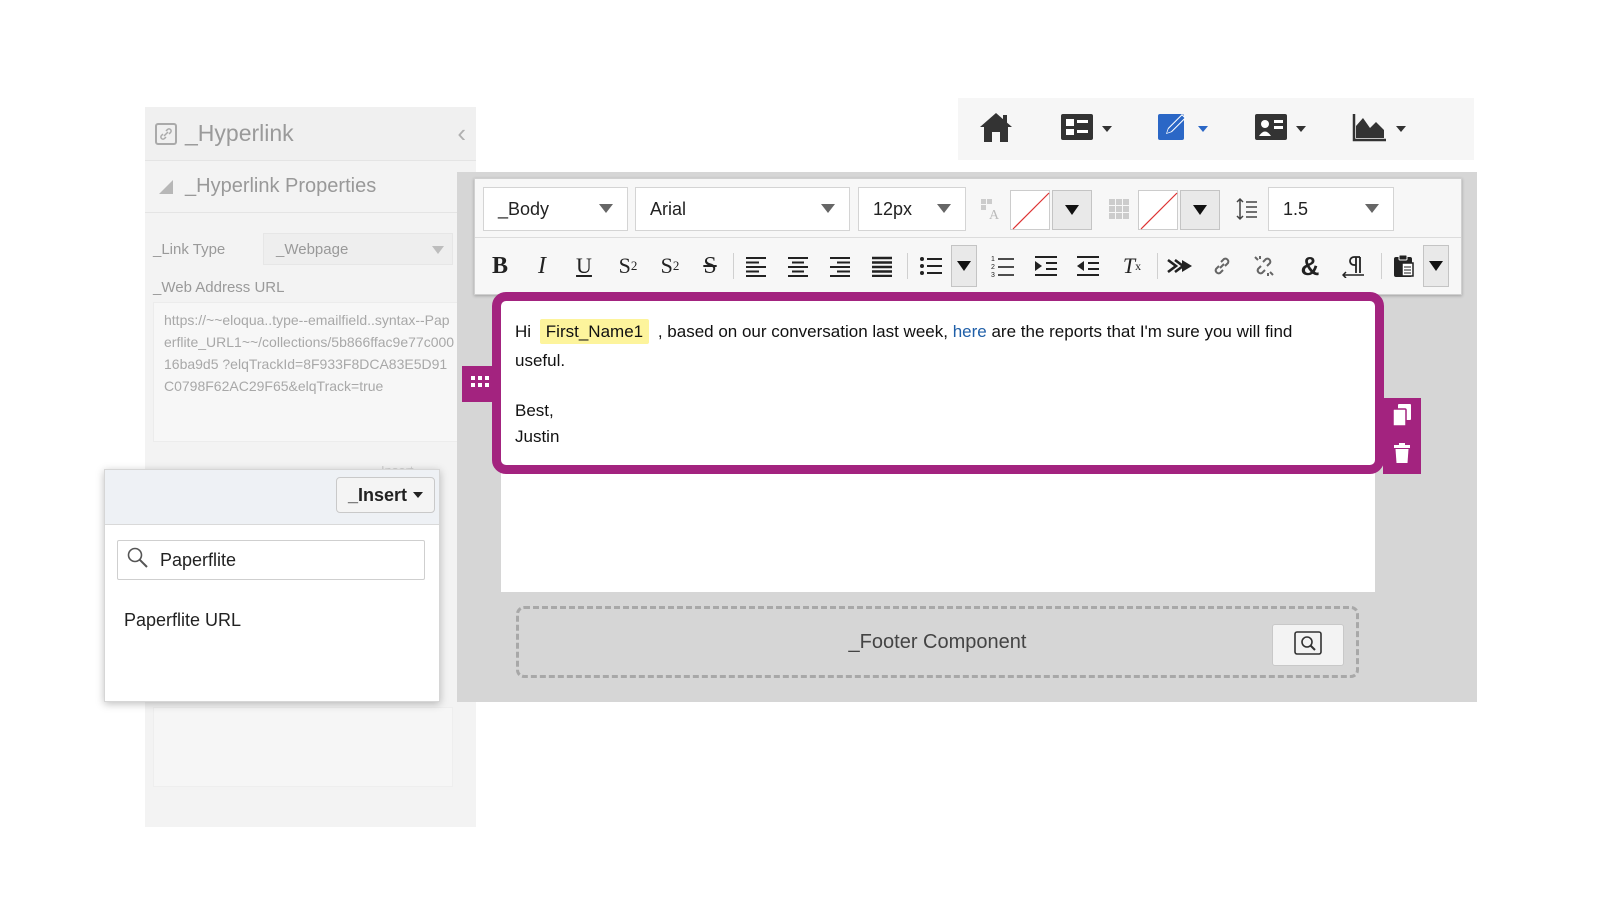  Describe the element at coordinates (668, 208) in the screenshot. I see `font-family-value: Arial` at that location.